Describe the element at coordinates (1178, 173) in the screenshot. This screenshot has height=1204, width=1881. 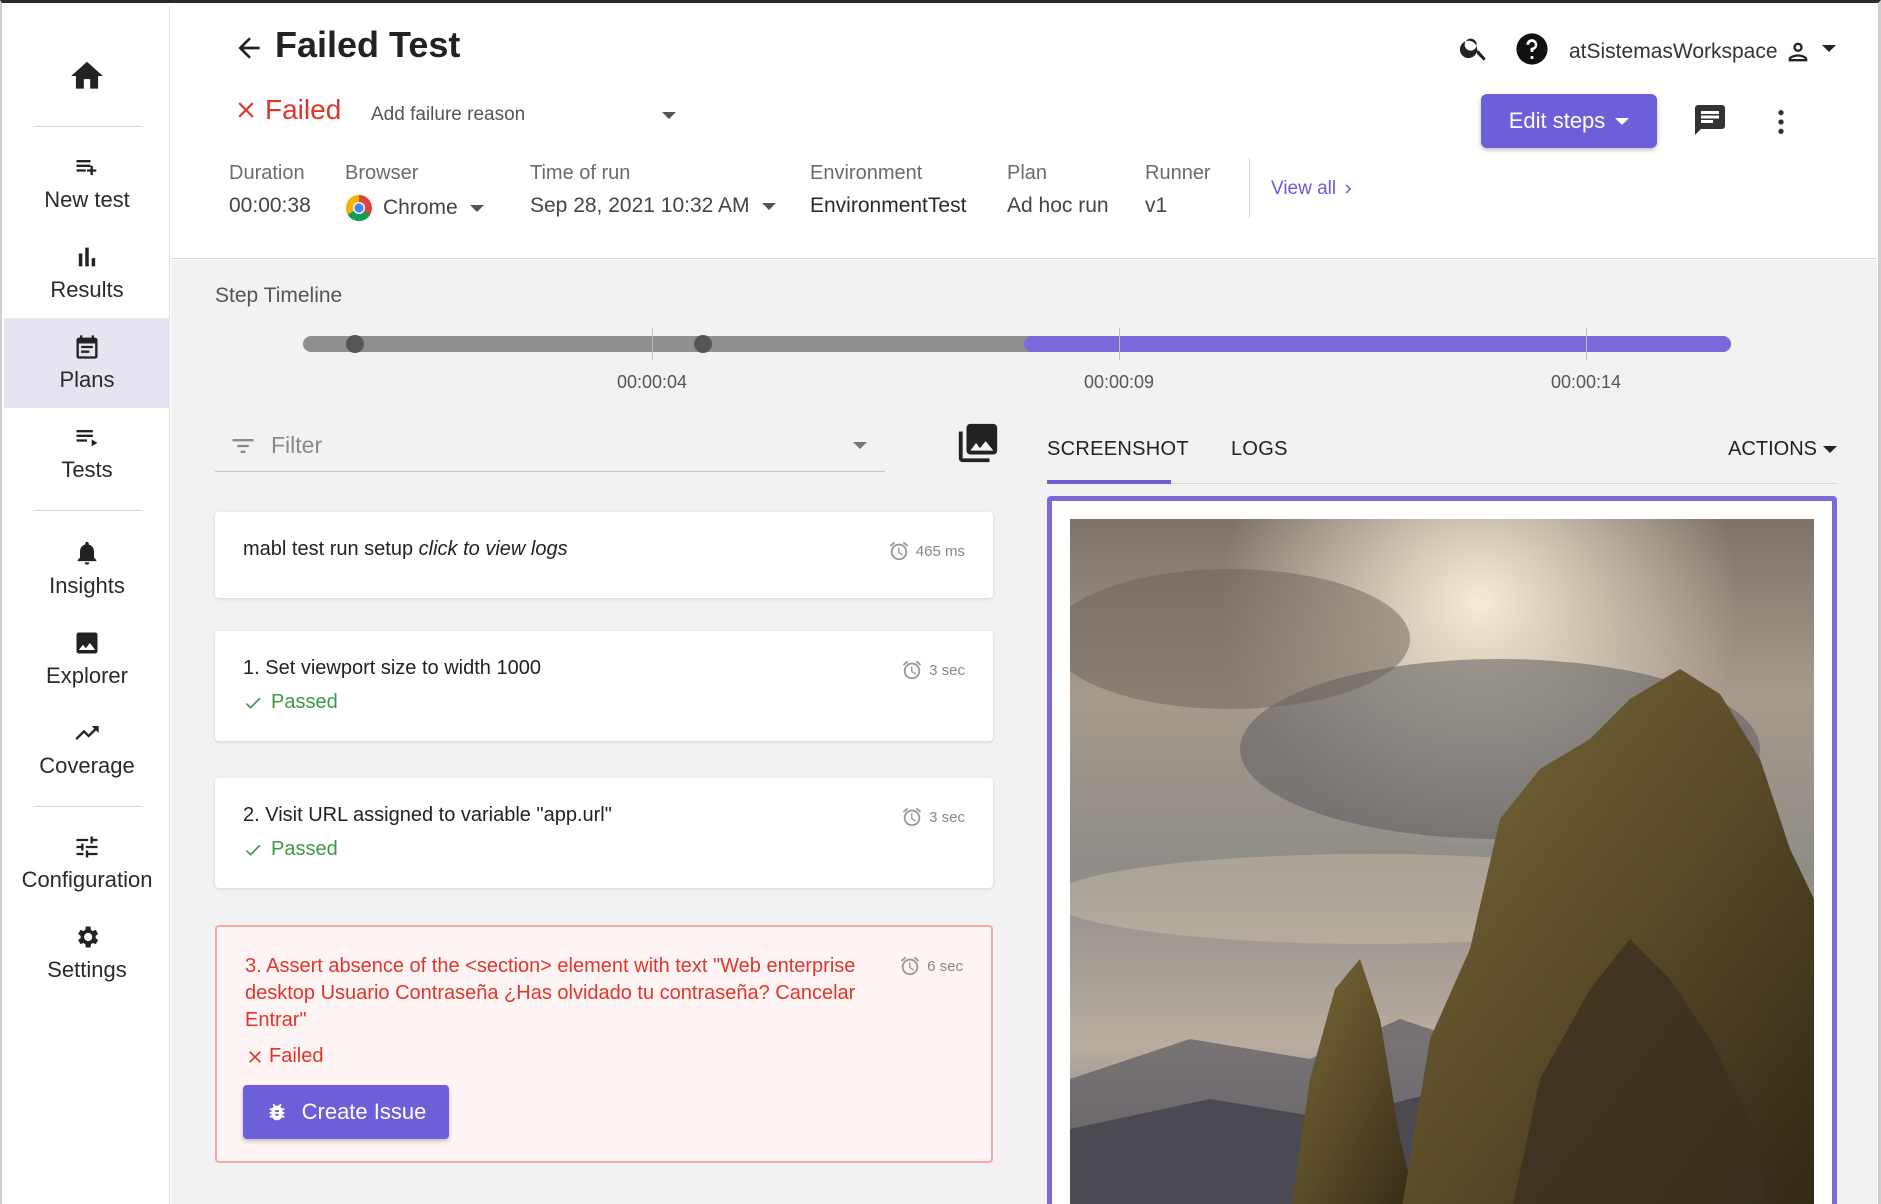
I see `meta-label: Runner` at that location.